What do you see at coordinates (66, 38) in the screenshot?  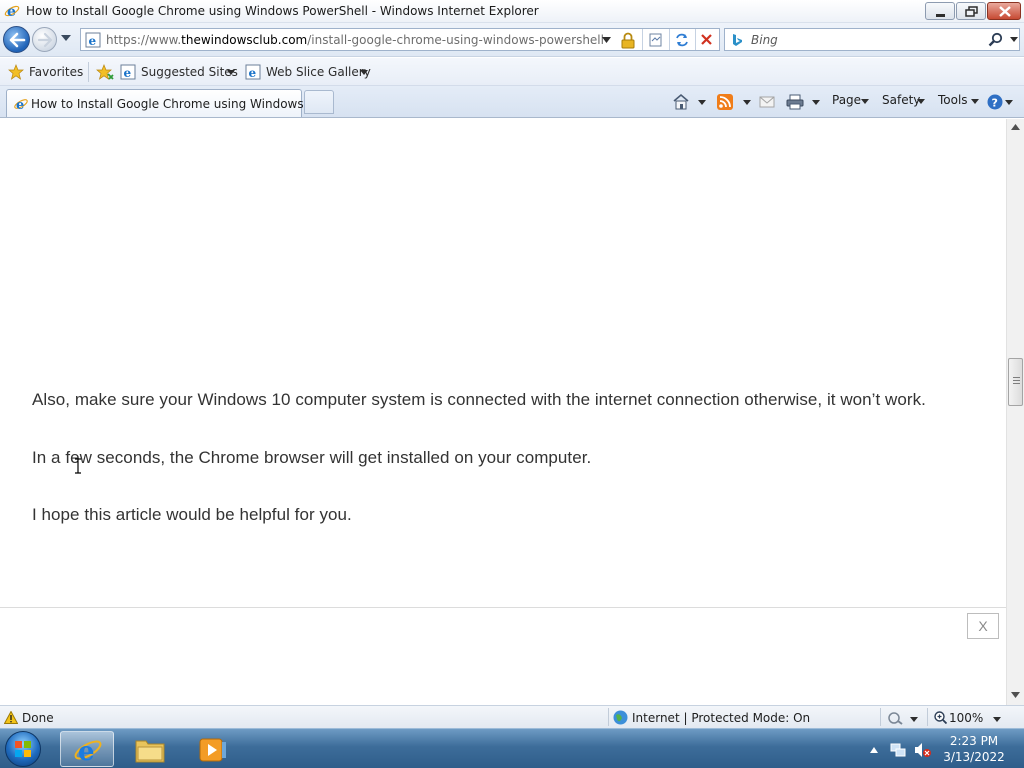 I see `recent-pages-dropdown-icon` at bounding box center [66, 38].